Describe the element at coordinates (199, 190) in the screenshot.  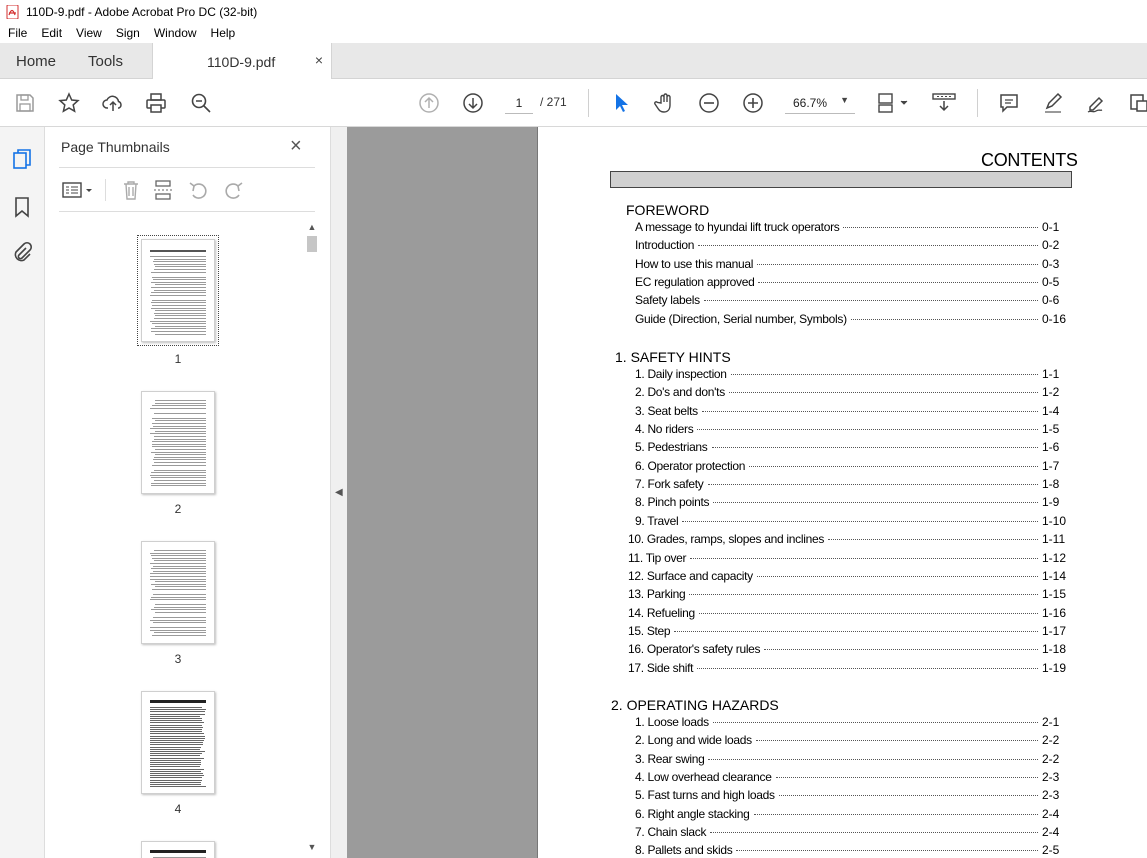
I see `rotate-left-icon` at that location.